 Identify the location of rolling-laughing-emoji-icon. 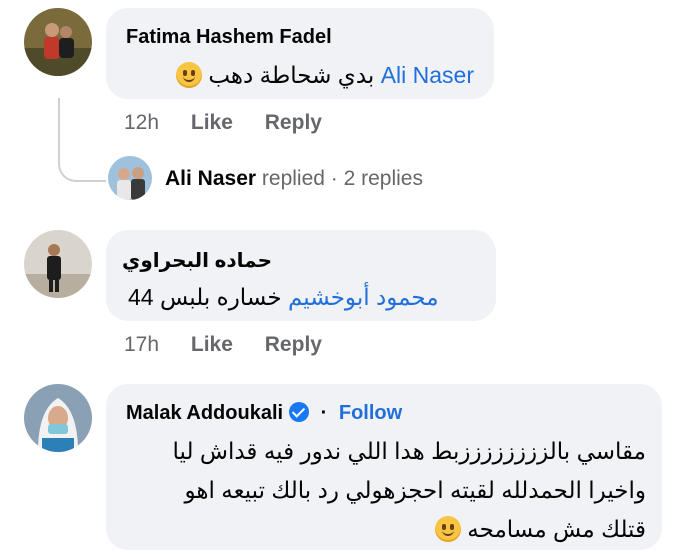
(188, 75).